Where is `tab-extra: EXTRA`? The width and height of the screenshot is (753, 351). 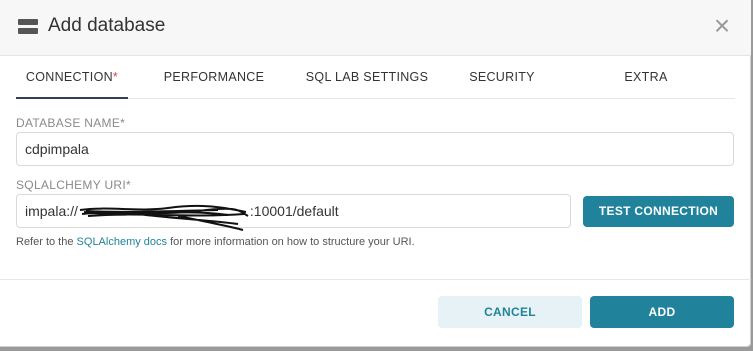
tab-extra: EXTRA is located at coordinates (646, 77).